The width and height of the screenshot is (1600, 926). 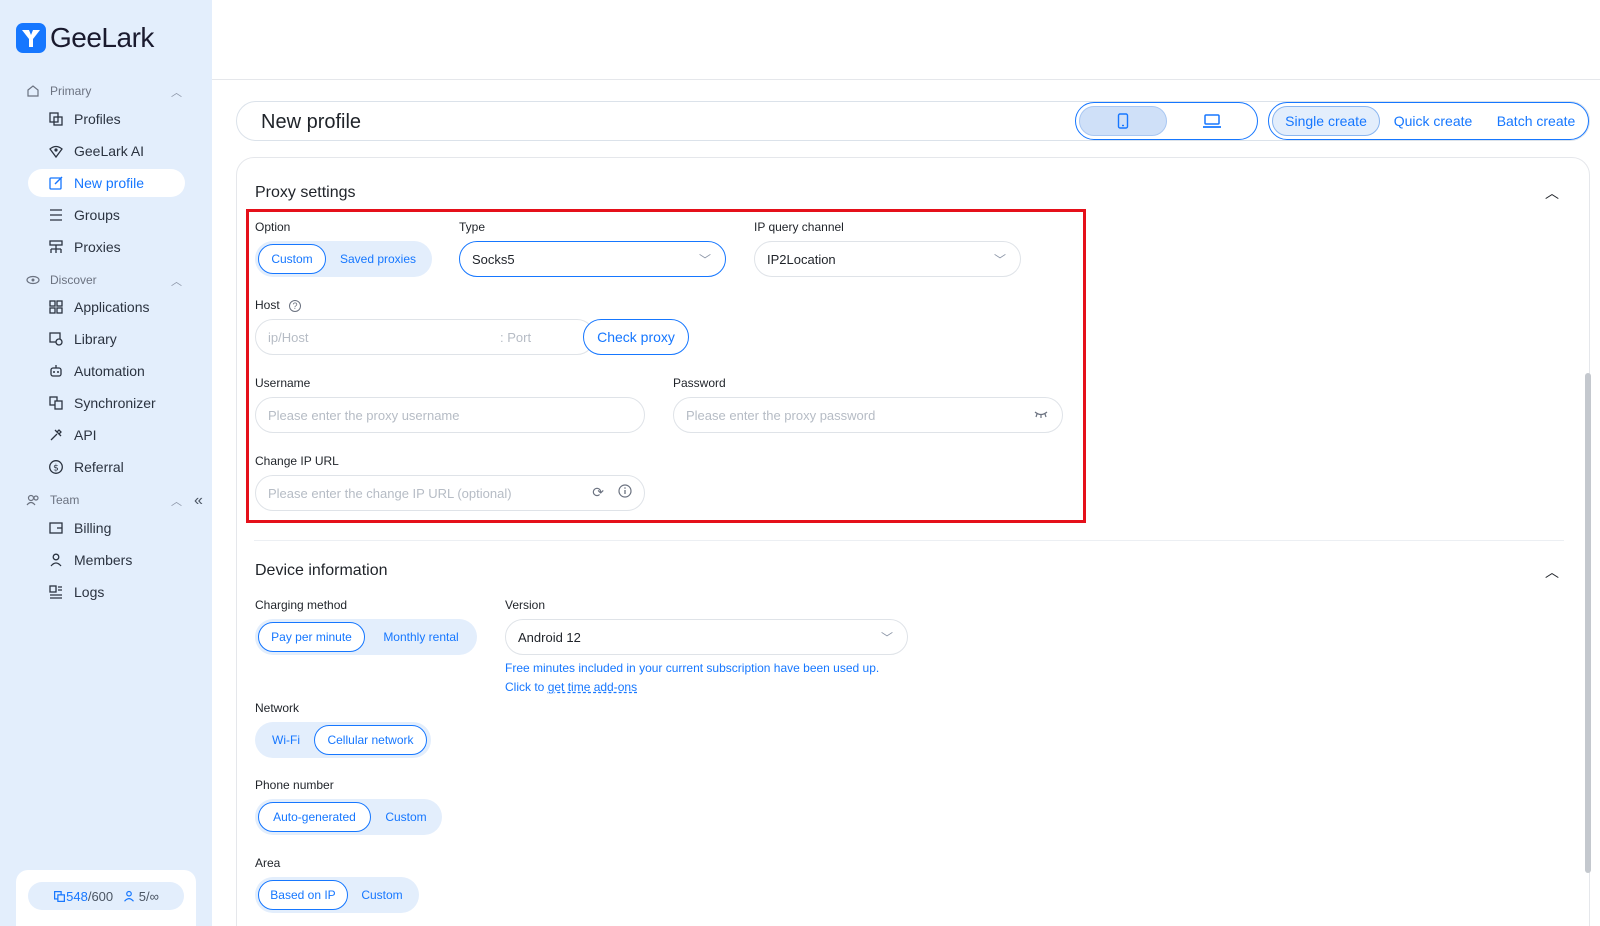 What do you see at coordinates (1326, 121) in the screenshot?
I see `single-create-button: Single create` at bounding box center [1326, 121].